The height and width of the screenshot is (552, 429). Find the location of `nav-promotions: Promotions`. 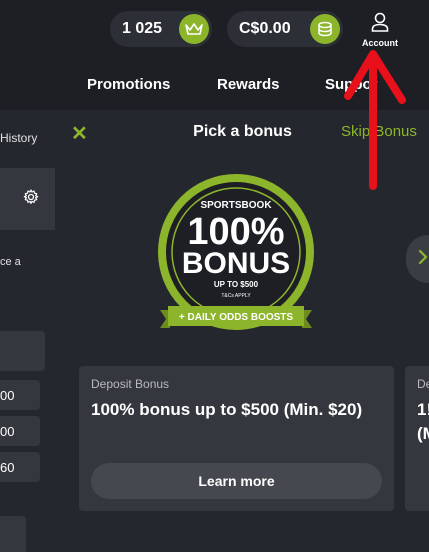

nav-promotions: Promotions is located at coordinates (128, 84).